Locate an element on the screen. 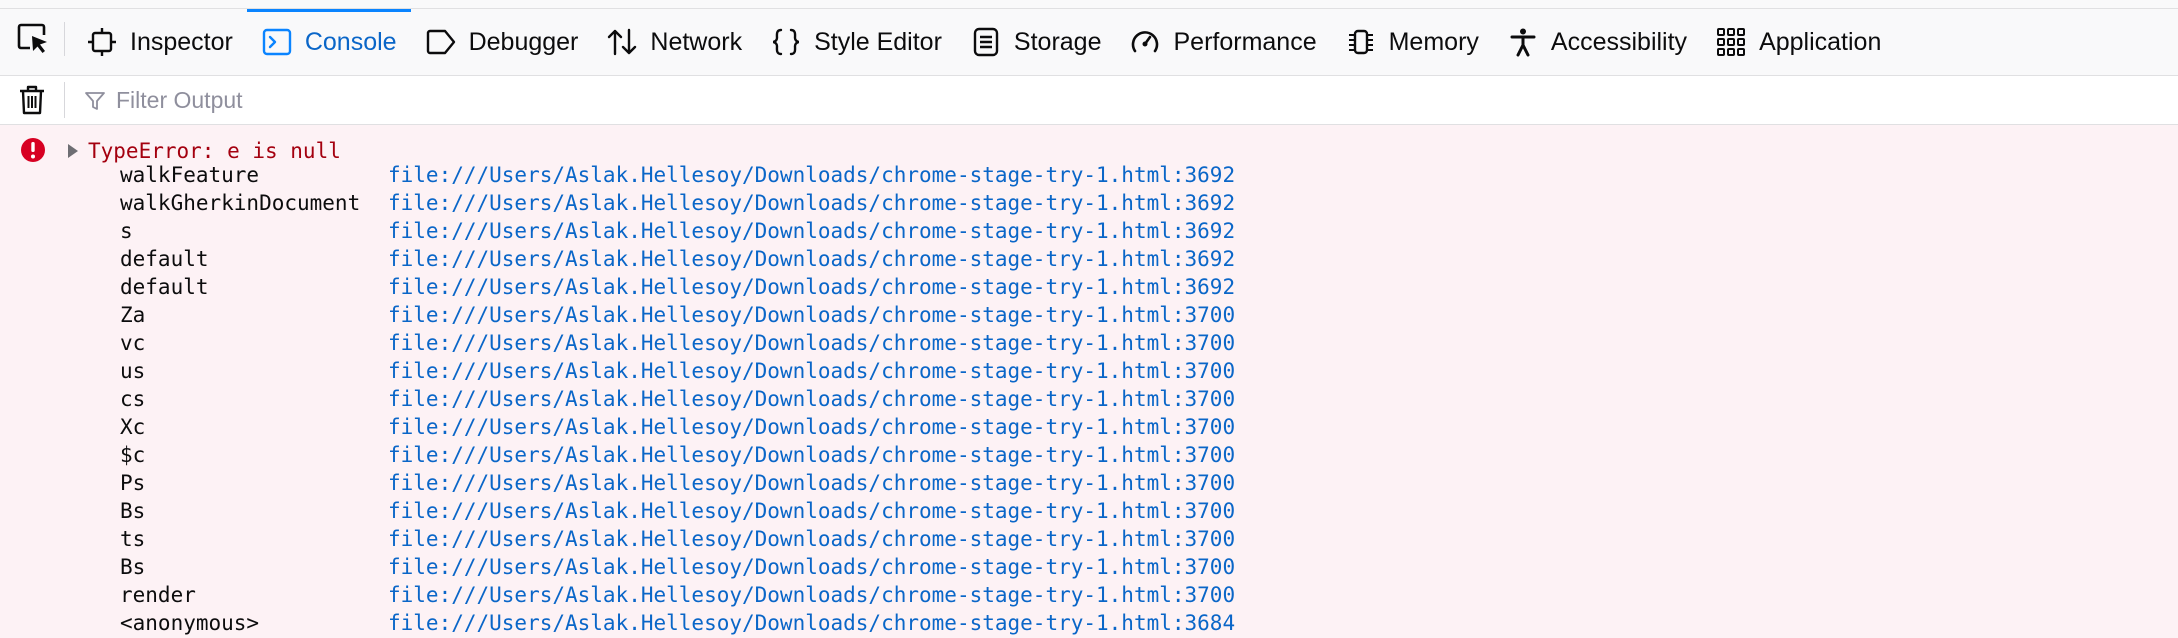  tab-application: Application is located at coordinates (1798, 42).